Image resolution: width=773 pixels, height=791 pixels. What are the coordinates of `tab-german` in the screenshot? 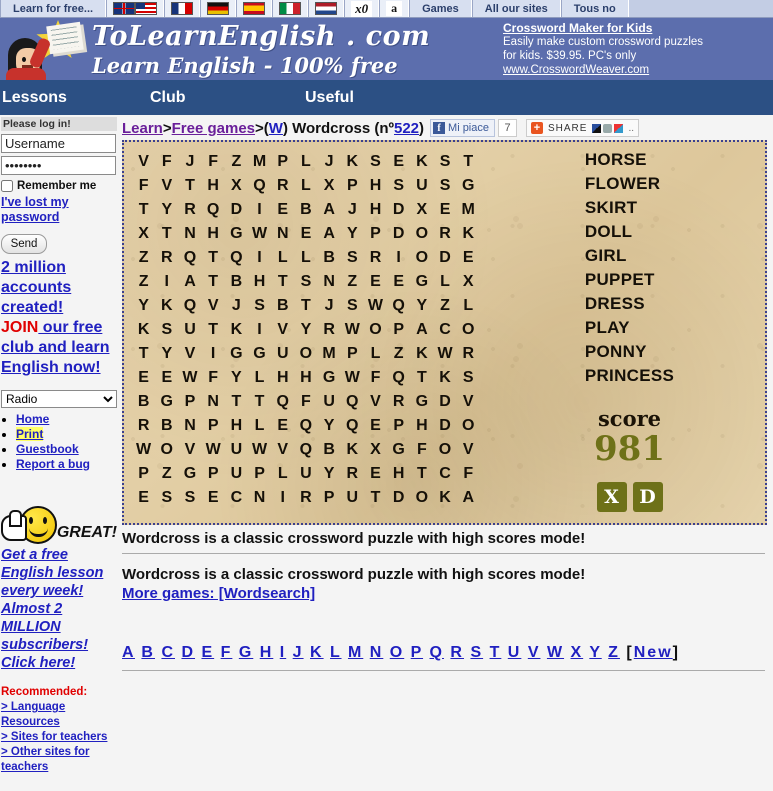 It's located at (218, 8).